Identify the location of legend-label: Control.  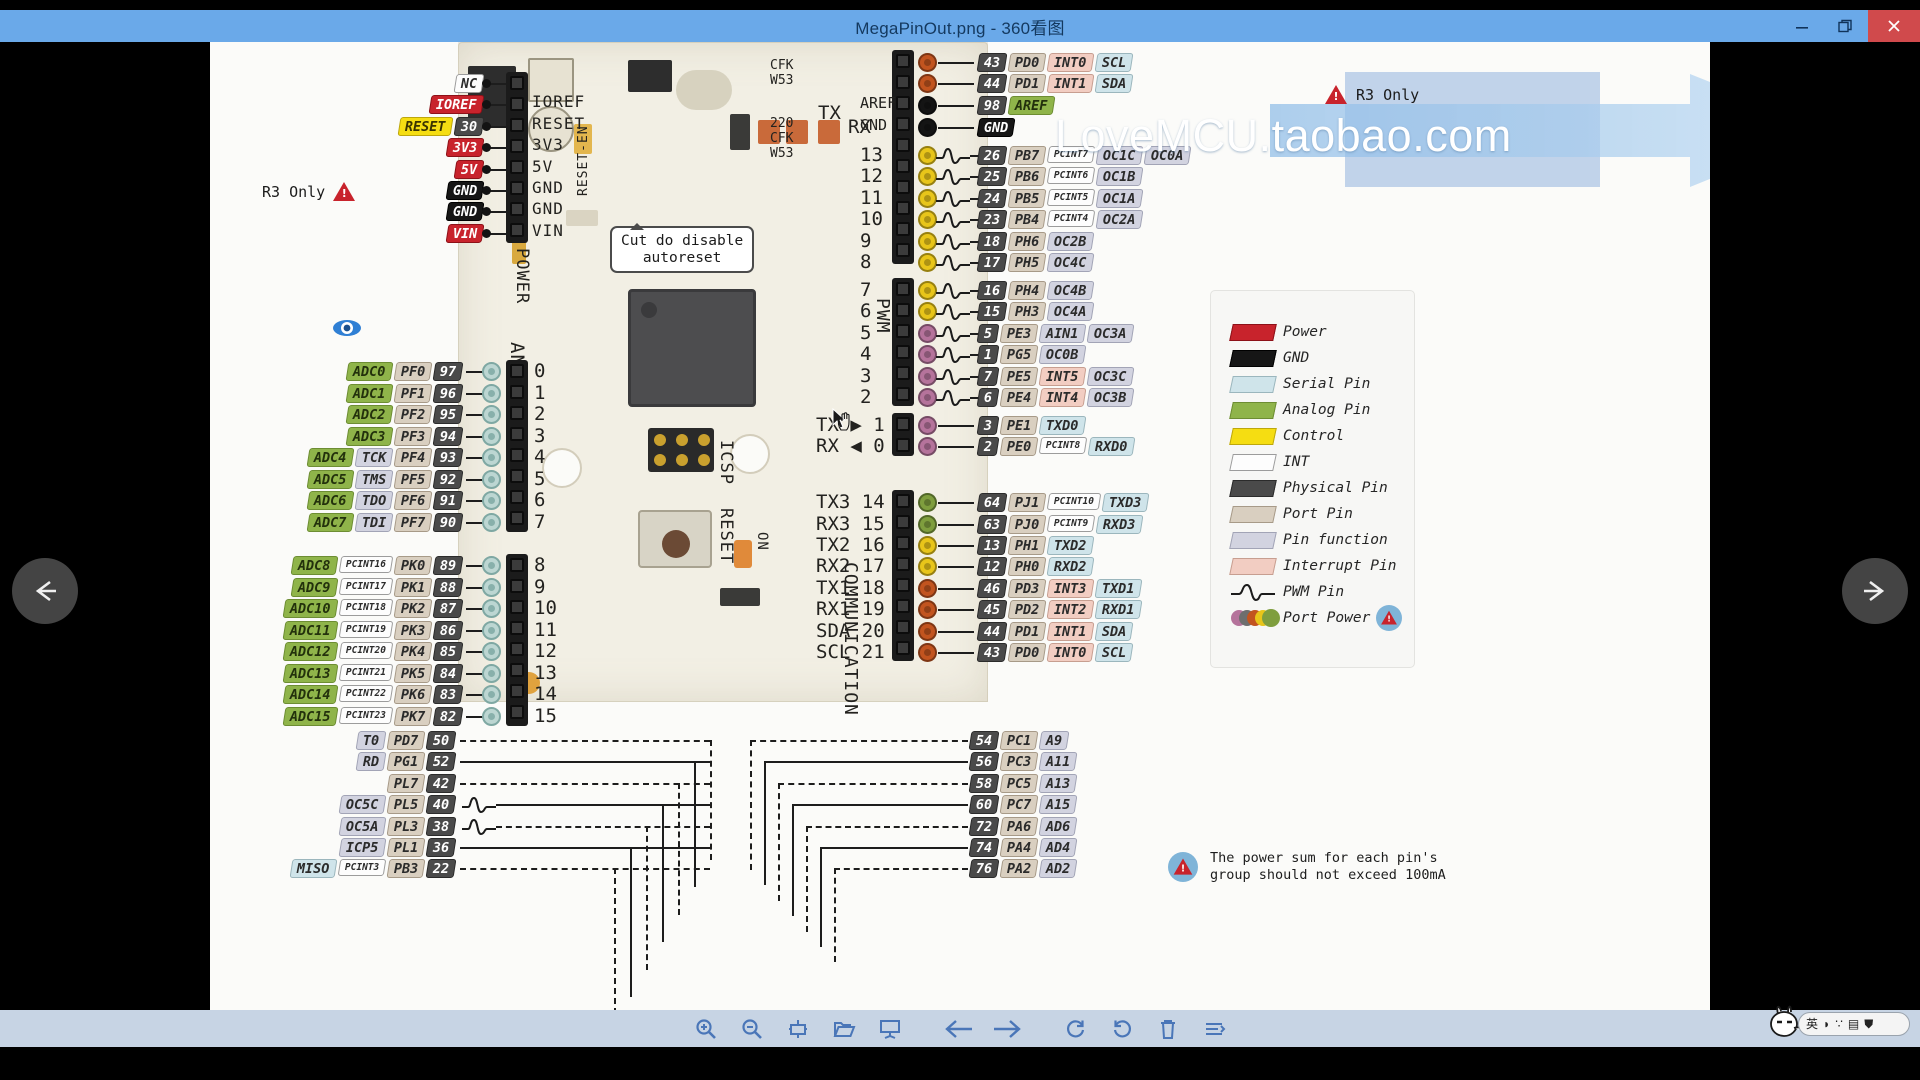
(1314, 436).